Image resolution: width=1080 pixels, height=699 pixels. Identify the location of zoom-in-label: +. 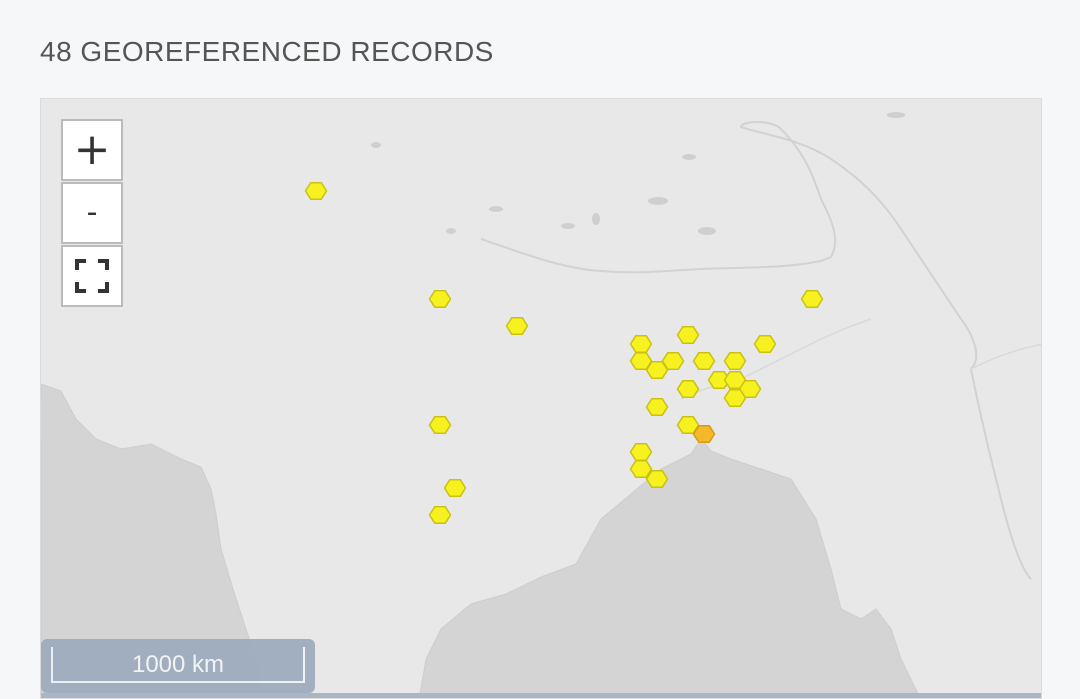
(92, 149).